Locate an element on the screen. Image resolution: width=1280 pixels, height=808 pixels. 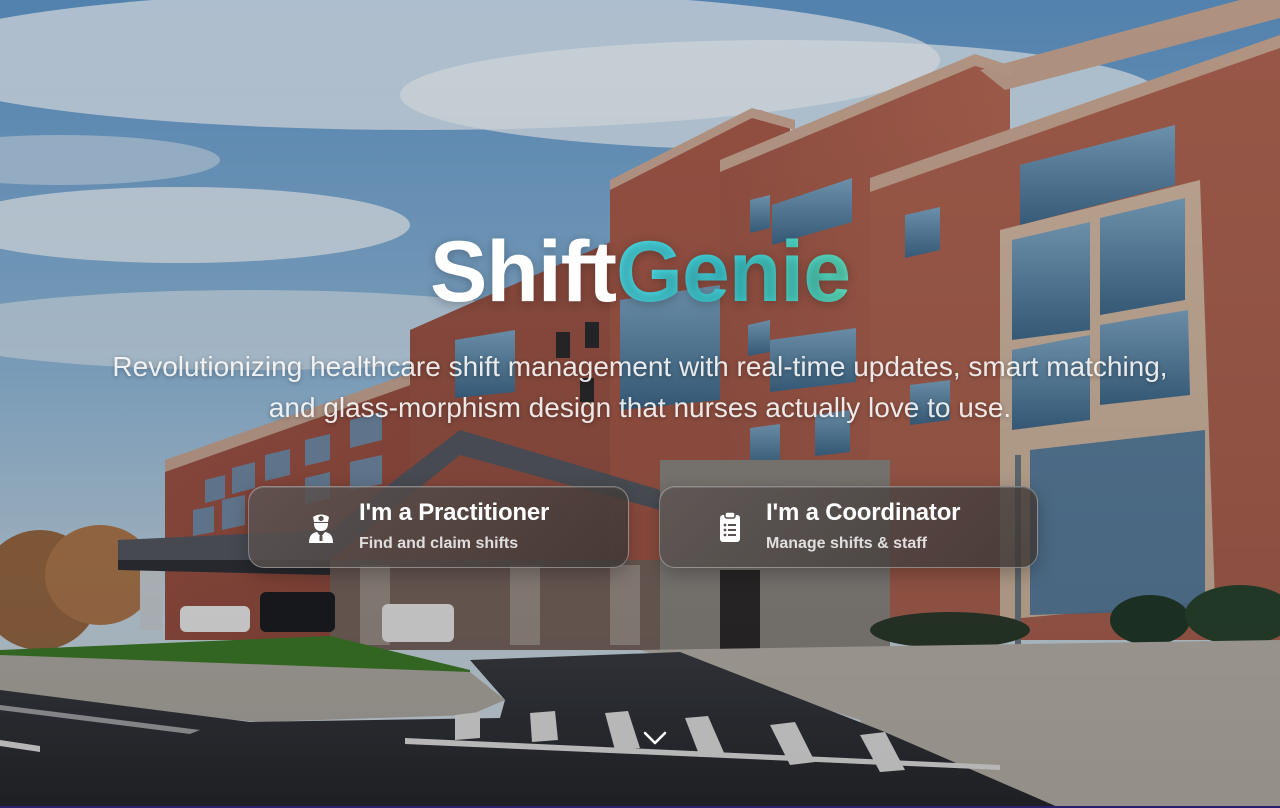
coordinator-role-button: I'm a Coordinator Manage shifts & staff is located at coordinates (848, 527).